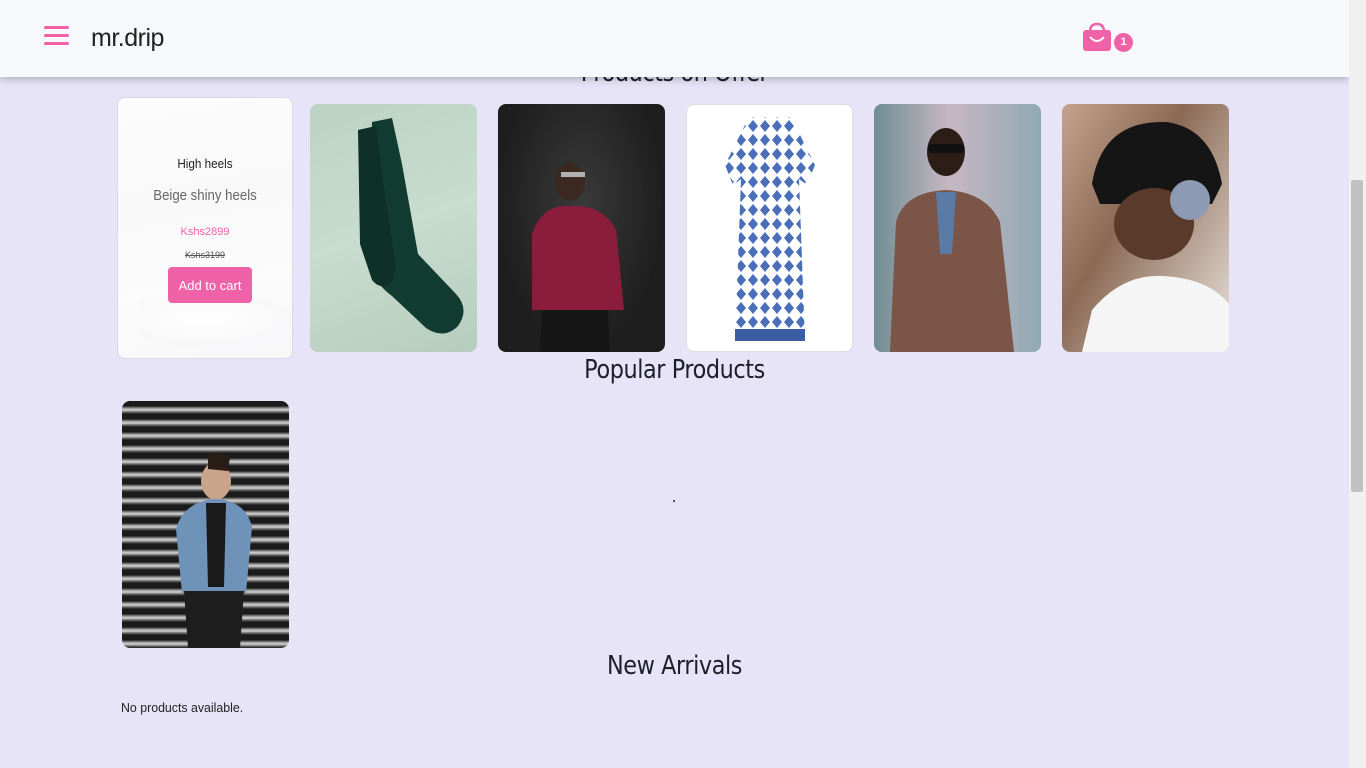 This screenshot has width=1366, height=768. I want to click on beanie-woman-image, so click(1155, 236).